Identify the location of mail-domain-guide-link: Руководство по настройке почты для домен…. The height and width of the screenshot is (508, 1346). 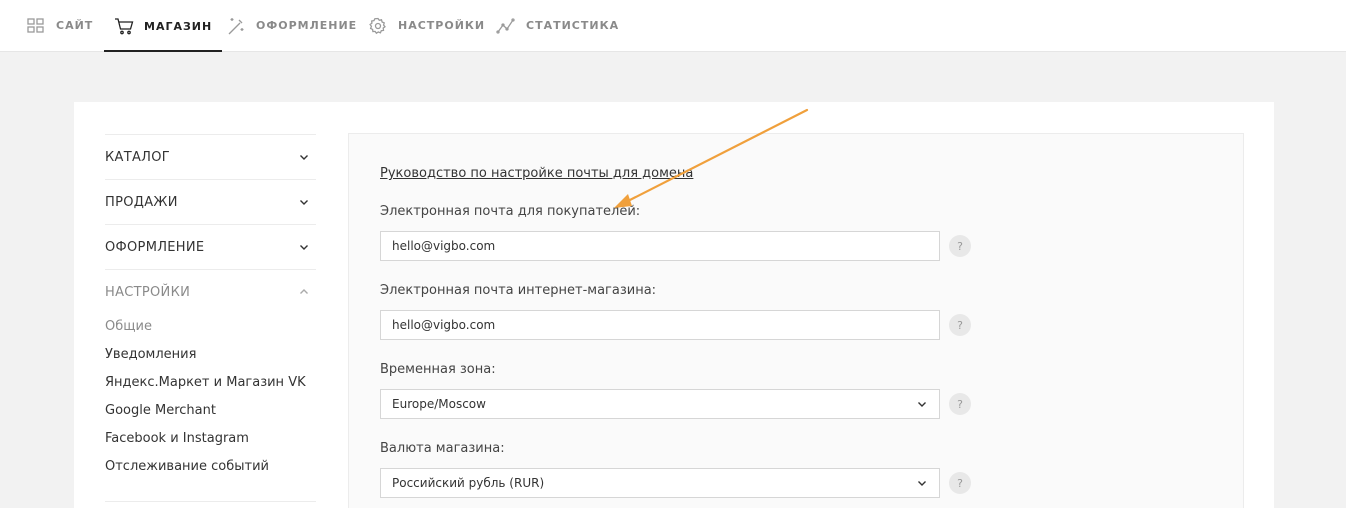
(536, 173).